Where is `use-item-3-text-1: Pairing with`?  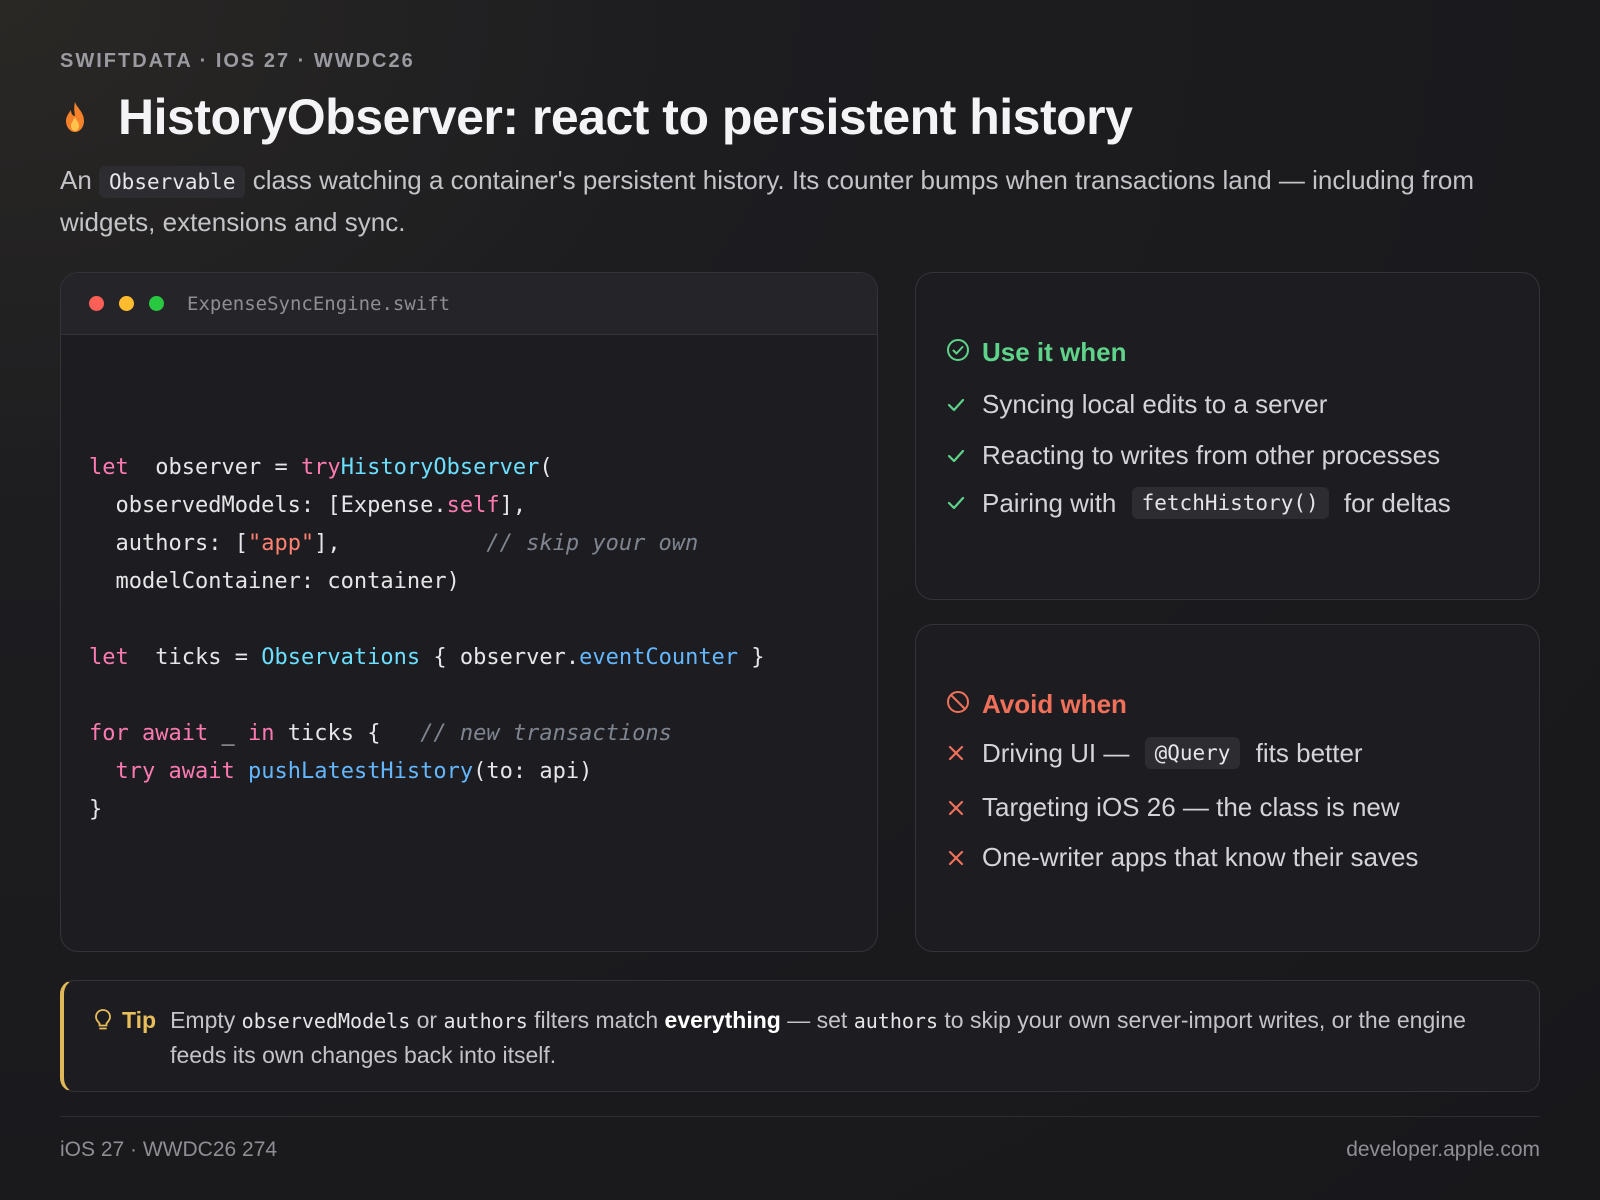
use-item-3-text-1: Pairing with is located at coordinates (1053, 502).